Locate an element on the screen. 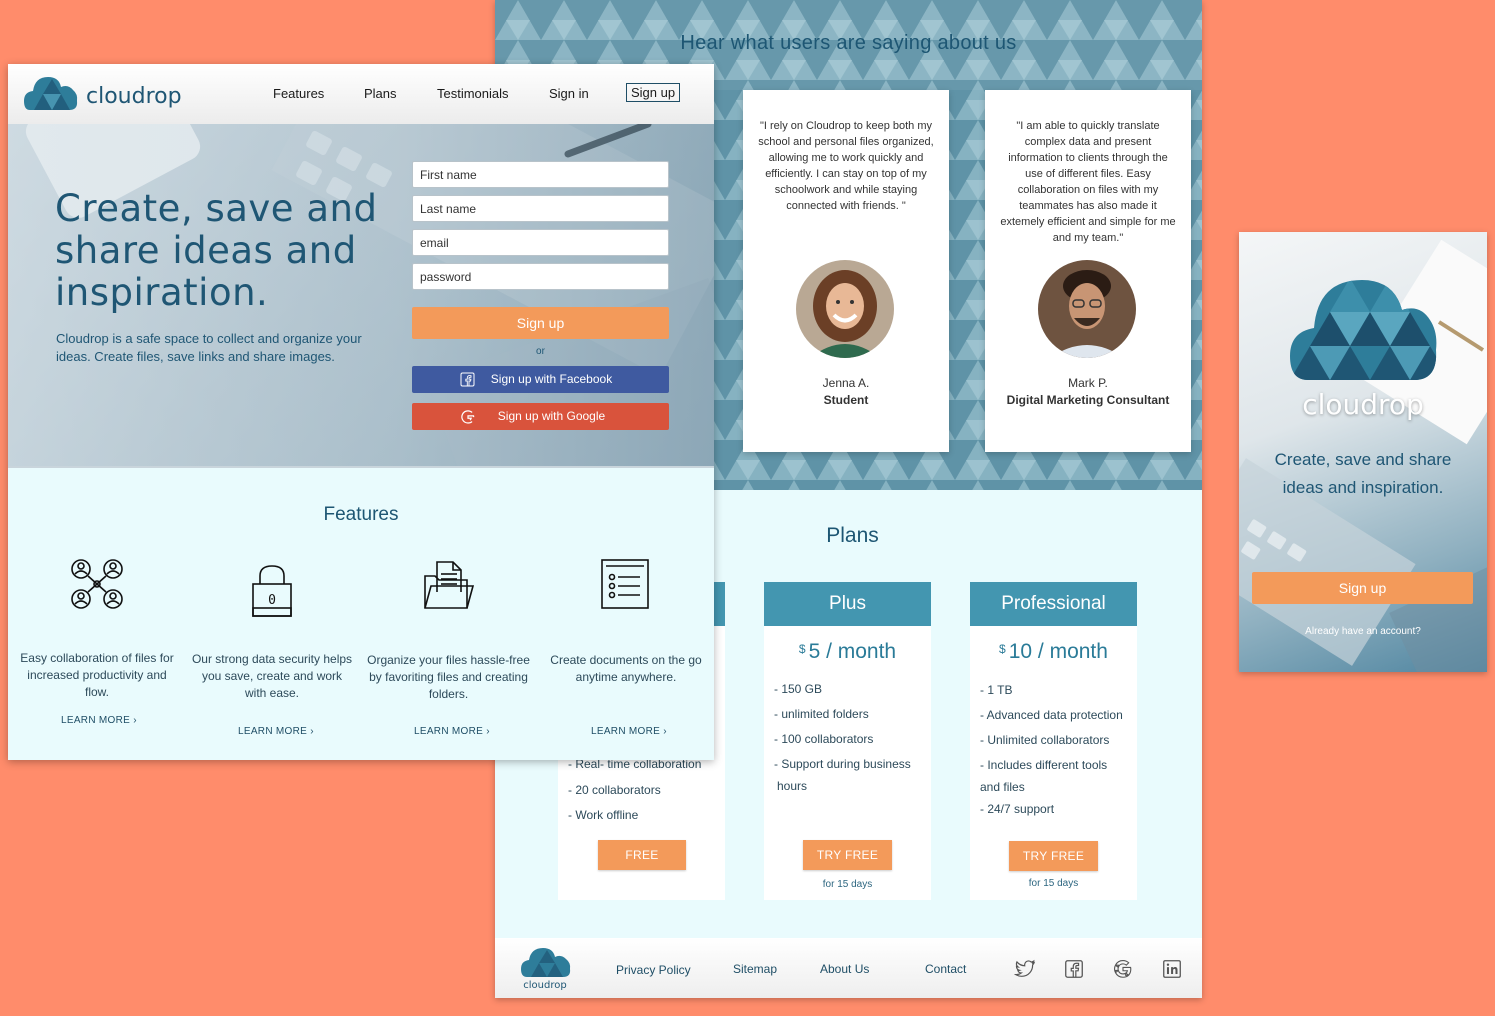 This screenshot has width=1495, height=1016. password-input: password is located at coordinates (540, 276).